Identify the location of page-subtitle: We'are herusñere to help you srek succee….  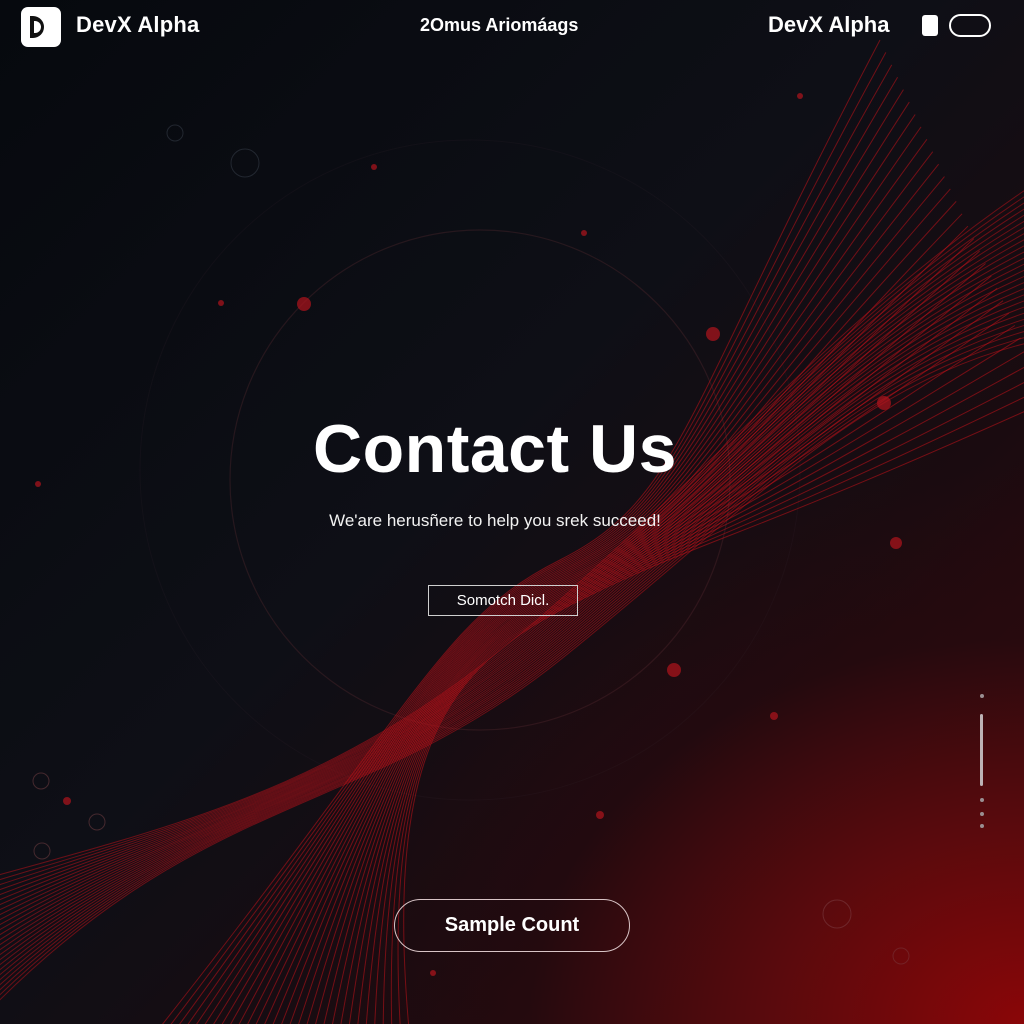
(495, 520).